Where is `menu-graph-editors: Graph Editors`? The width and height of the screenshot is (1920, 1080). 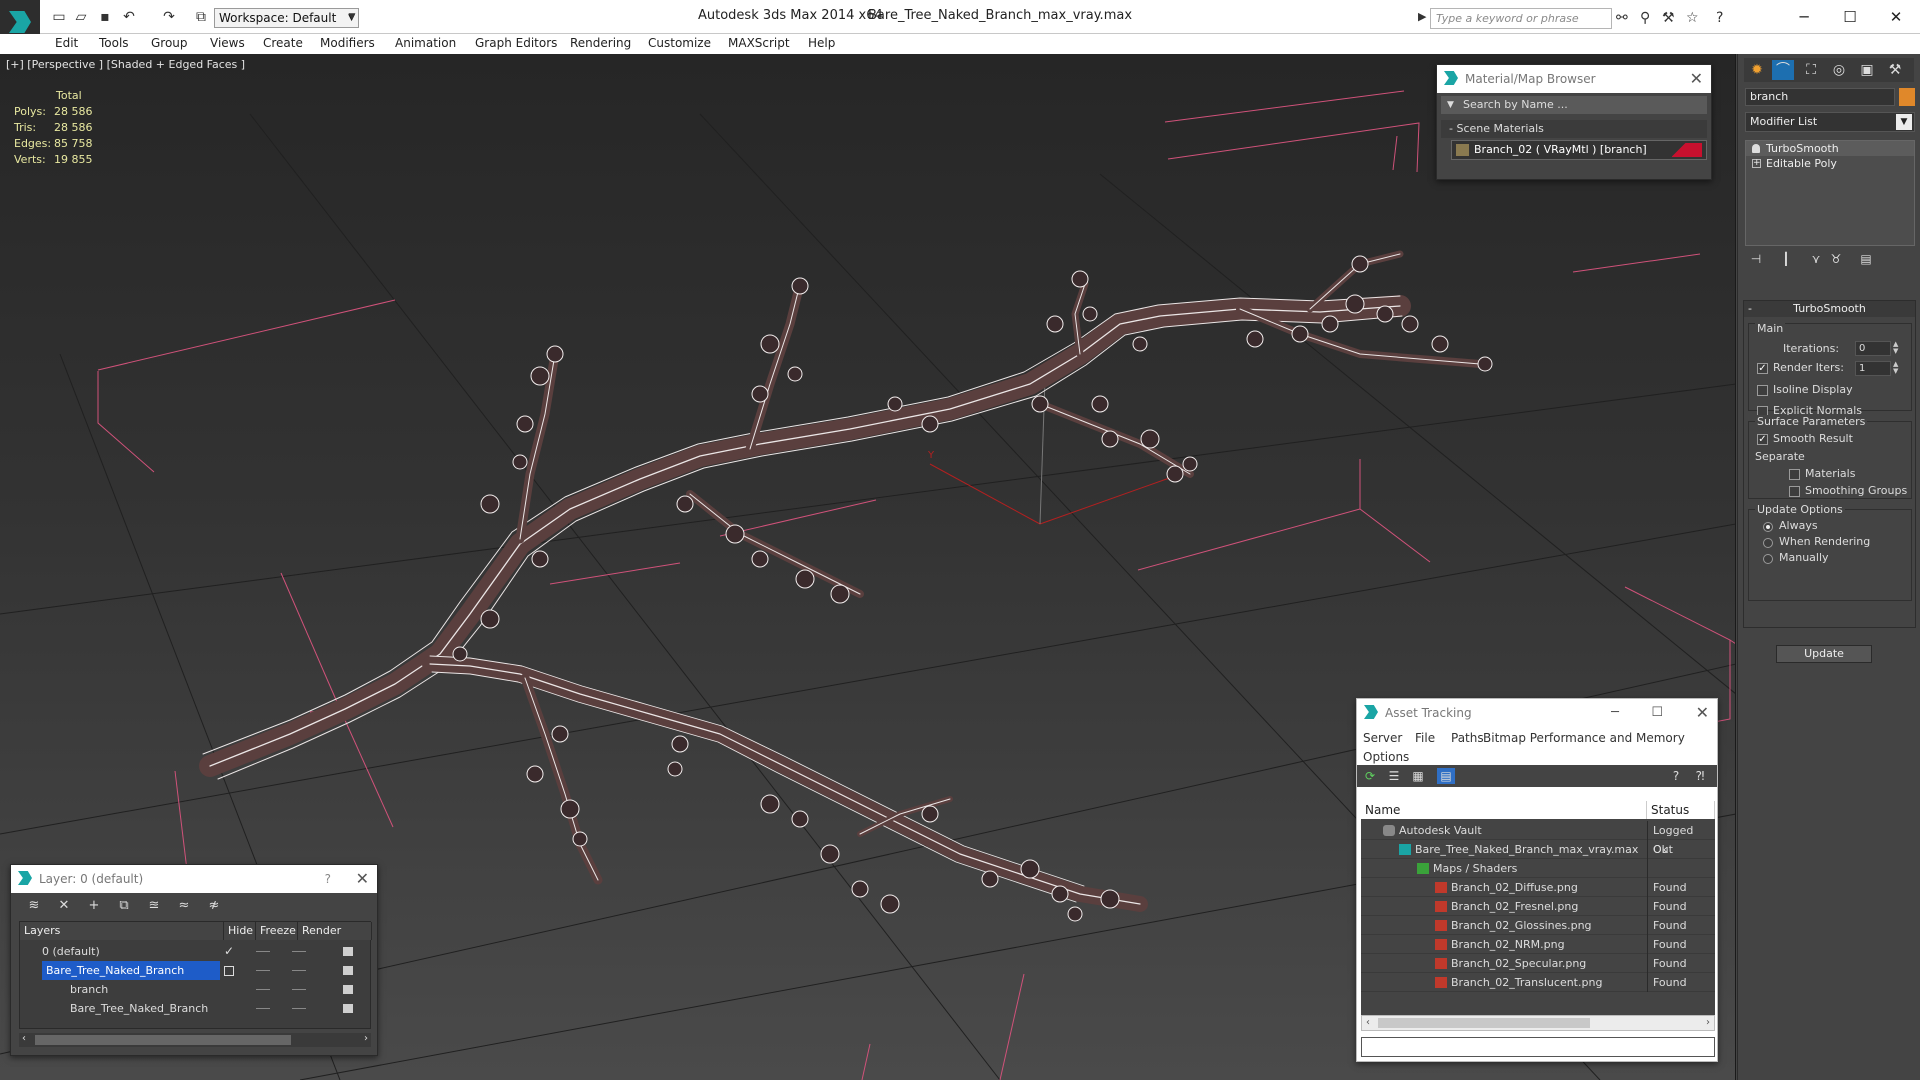 menu-graph-editors: Graph Editors is located at coordinates (516, 43).